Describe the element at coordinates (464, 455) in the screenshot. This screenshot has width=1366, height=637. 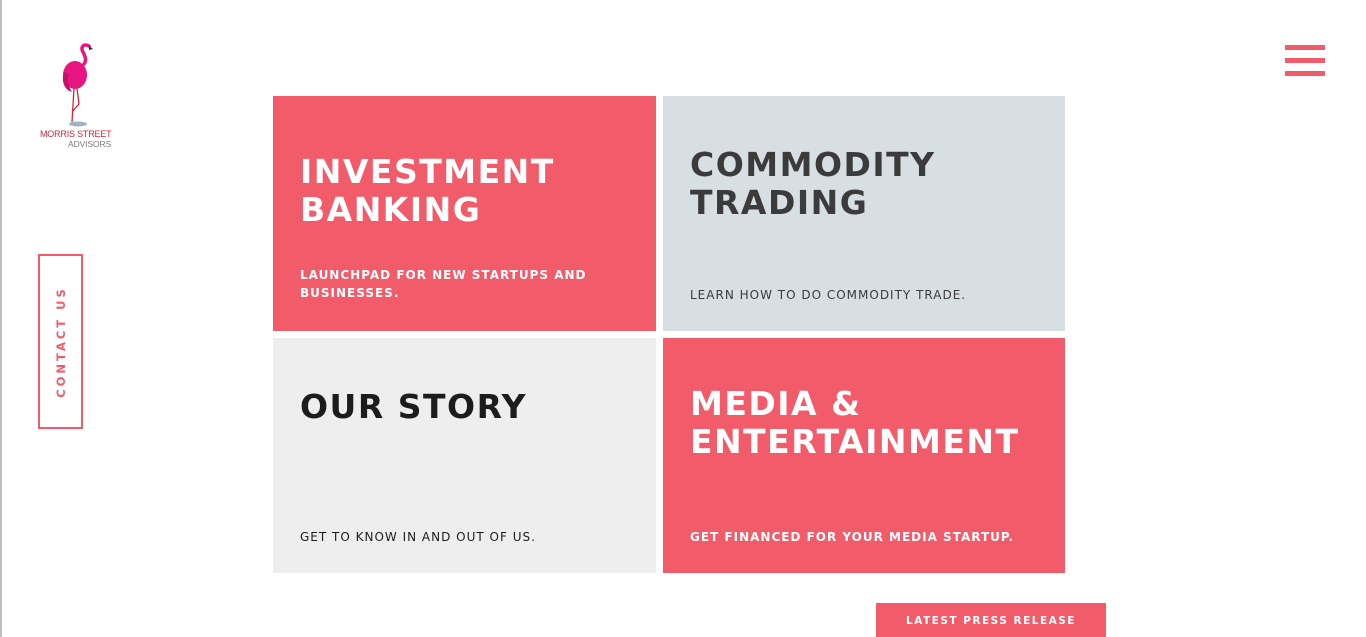
I see `tile-our-story: OUR STORY GET TO KNOW IN AND OUT OF US.` at that location.